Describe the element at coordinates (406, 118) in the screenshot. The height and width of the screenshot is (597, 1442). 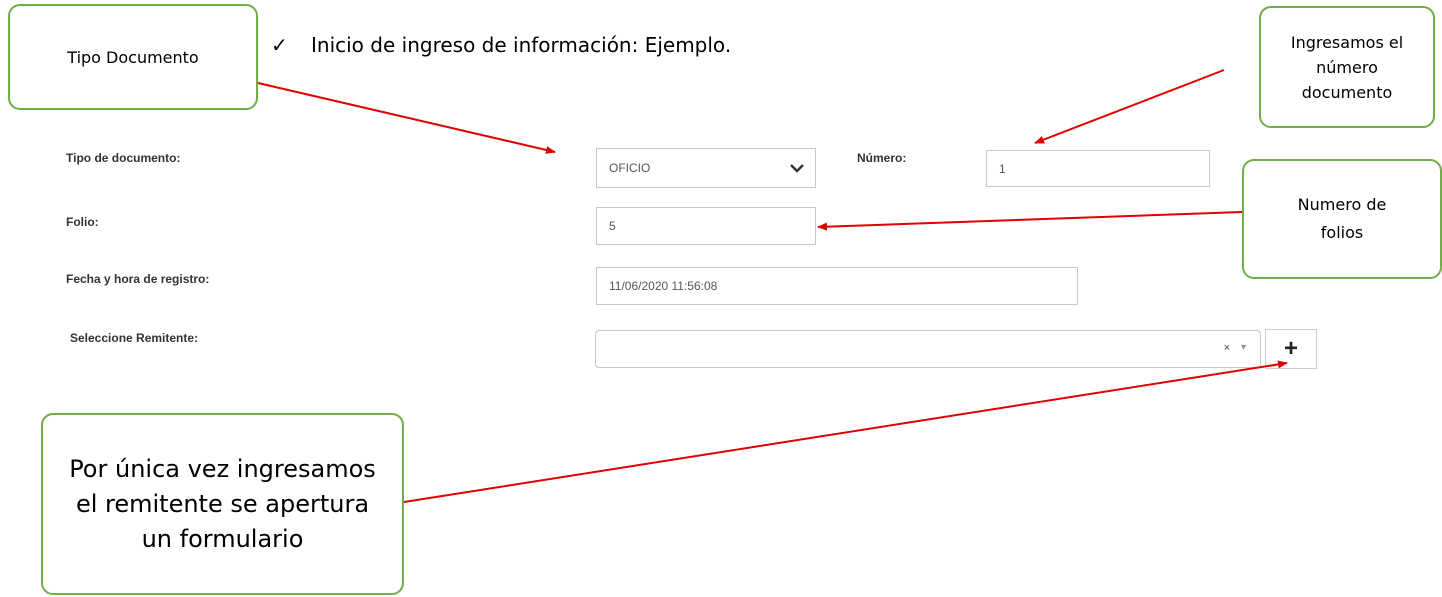
I see `arrow-tipo-documento` at that location.